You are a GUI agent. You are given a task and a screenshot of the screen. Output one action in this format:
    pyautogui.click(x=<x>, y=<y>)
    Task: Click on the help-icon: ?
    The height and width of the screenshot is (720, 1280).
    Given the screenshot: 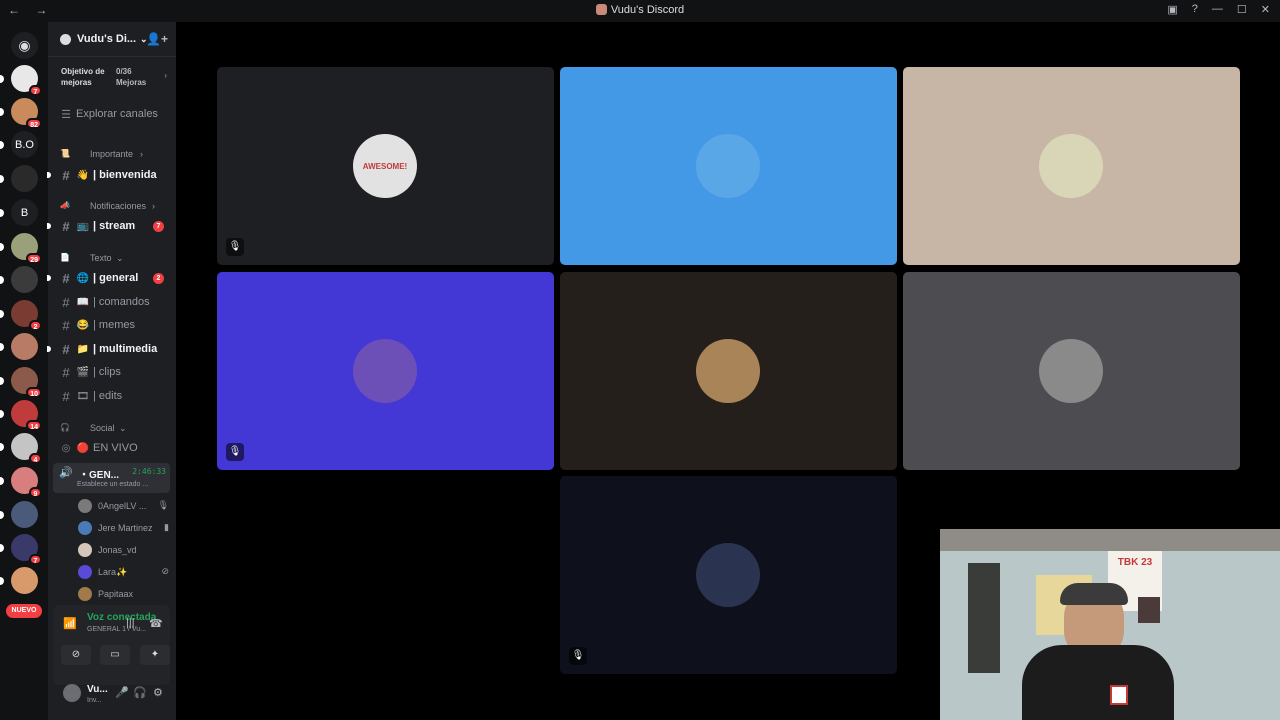 What is the action you would take?
    pyautogui.click(x=1195, y=9)
    